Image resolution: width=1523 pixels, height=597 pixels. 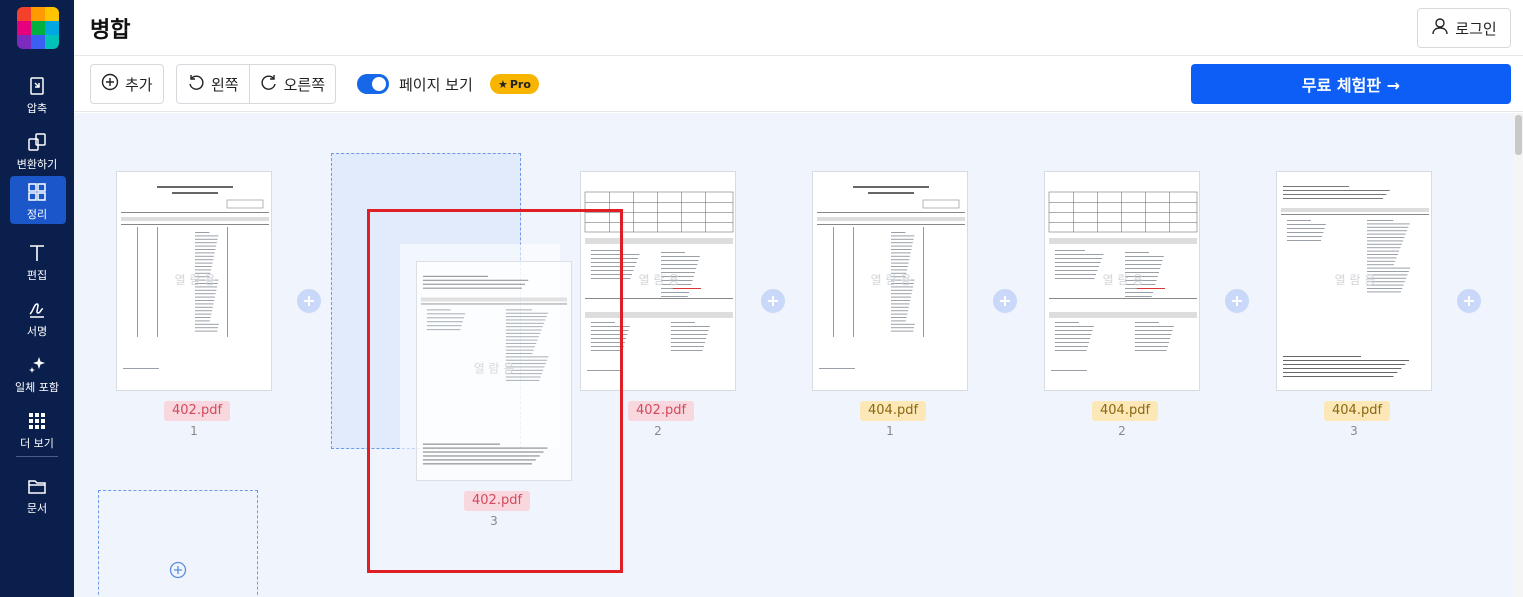 I want to click on login-button: 로그인, so click(x=1464, y=28).